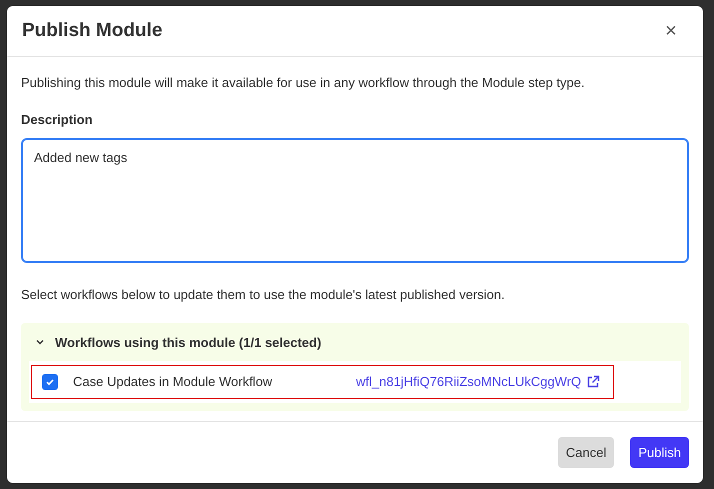  I want to click on workflow-row: Case Updates in Module Workflow wfl_n81jHfiQ76RiiZsoMNcLUkCggWrQ, so click(322, 382).